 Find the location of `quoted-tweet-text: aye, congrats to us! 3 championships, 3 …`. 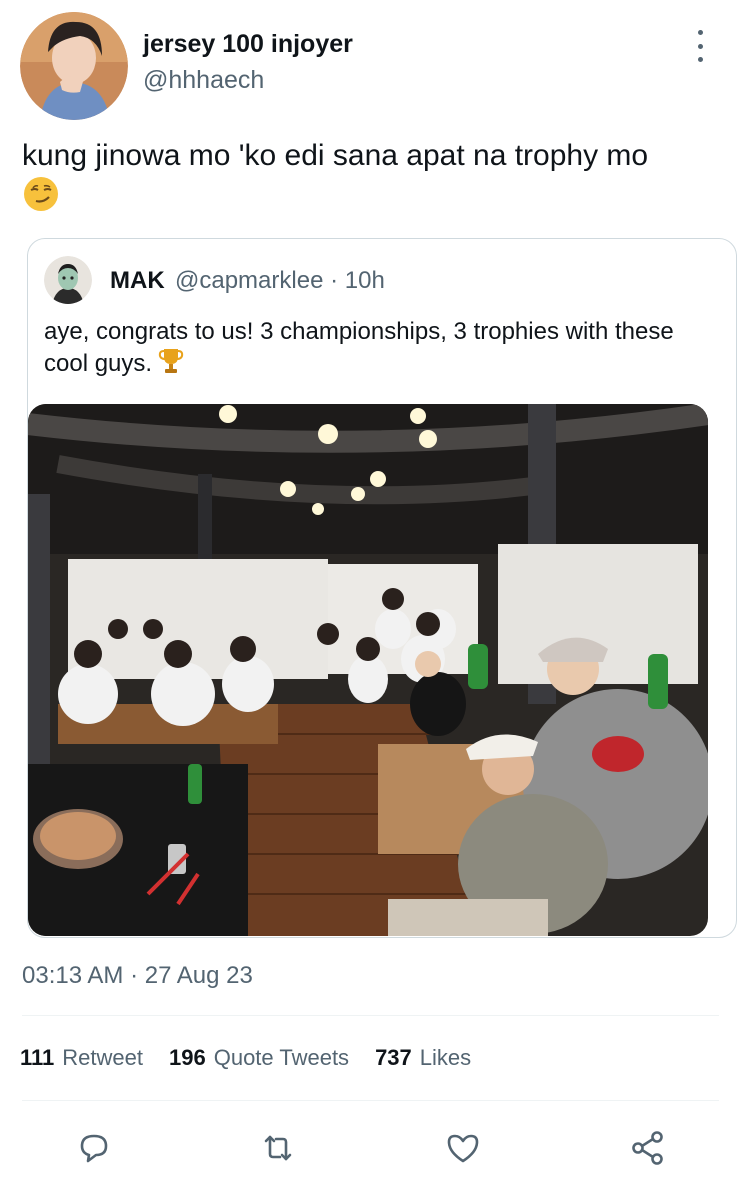

quoted-tweet-text: aye, congrats to us! 3 championships, 3 … is located at coordinates (374, 347).